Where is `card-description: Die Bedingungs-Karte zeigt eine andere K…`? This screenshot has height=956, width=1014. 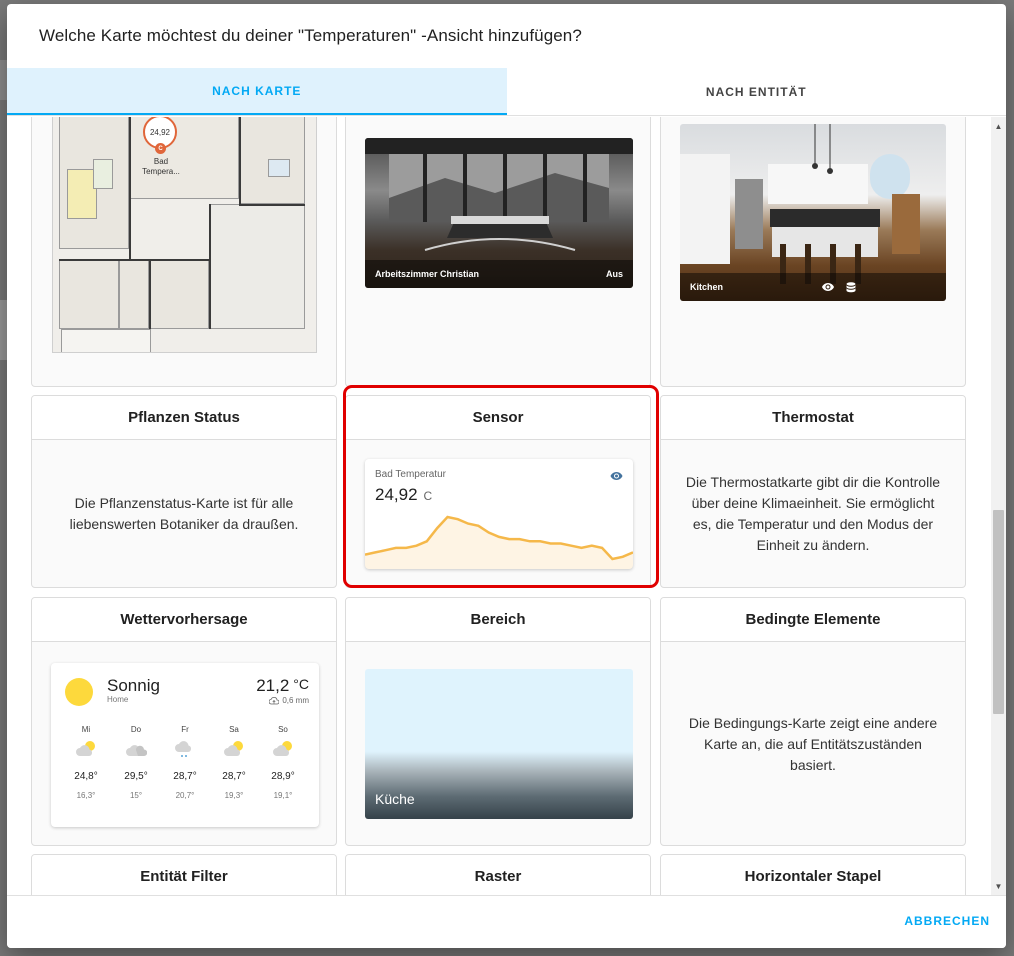
card-description: Die Bedingungs-Karte zeigt eine andere K… is located at coordinates (813, 743).